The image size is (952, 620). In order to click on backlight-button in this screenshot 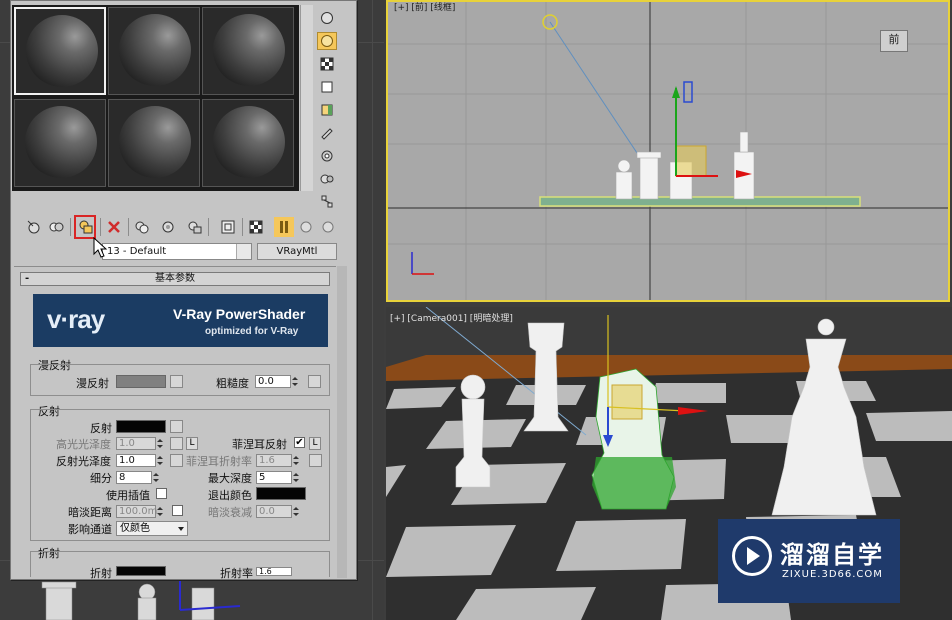, I will do `click(327, 41)`.